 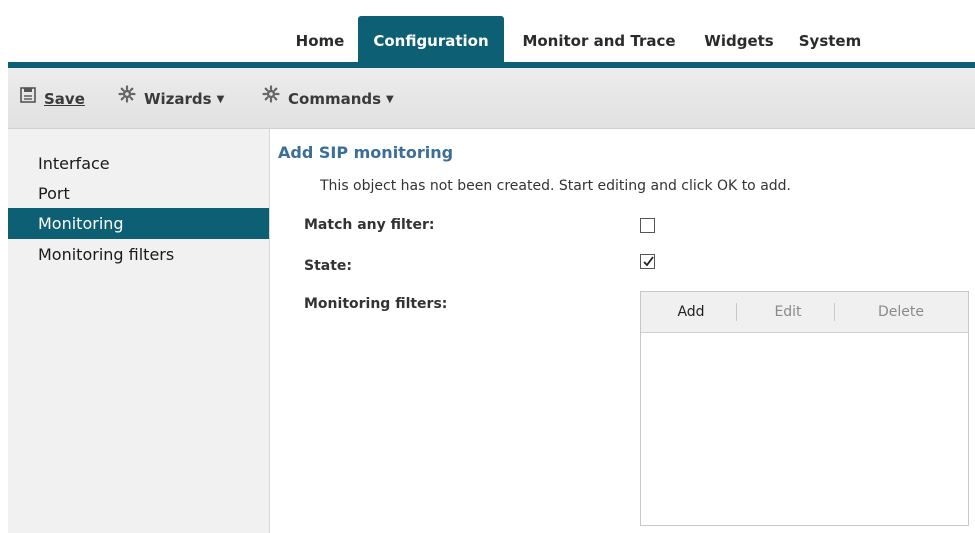 I want to click on delete-filter-button: Delete, so click(x=901, y=312).